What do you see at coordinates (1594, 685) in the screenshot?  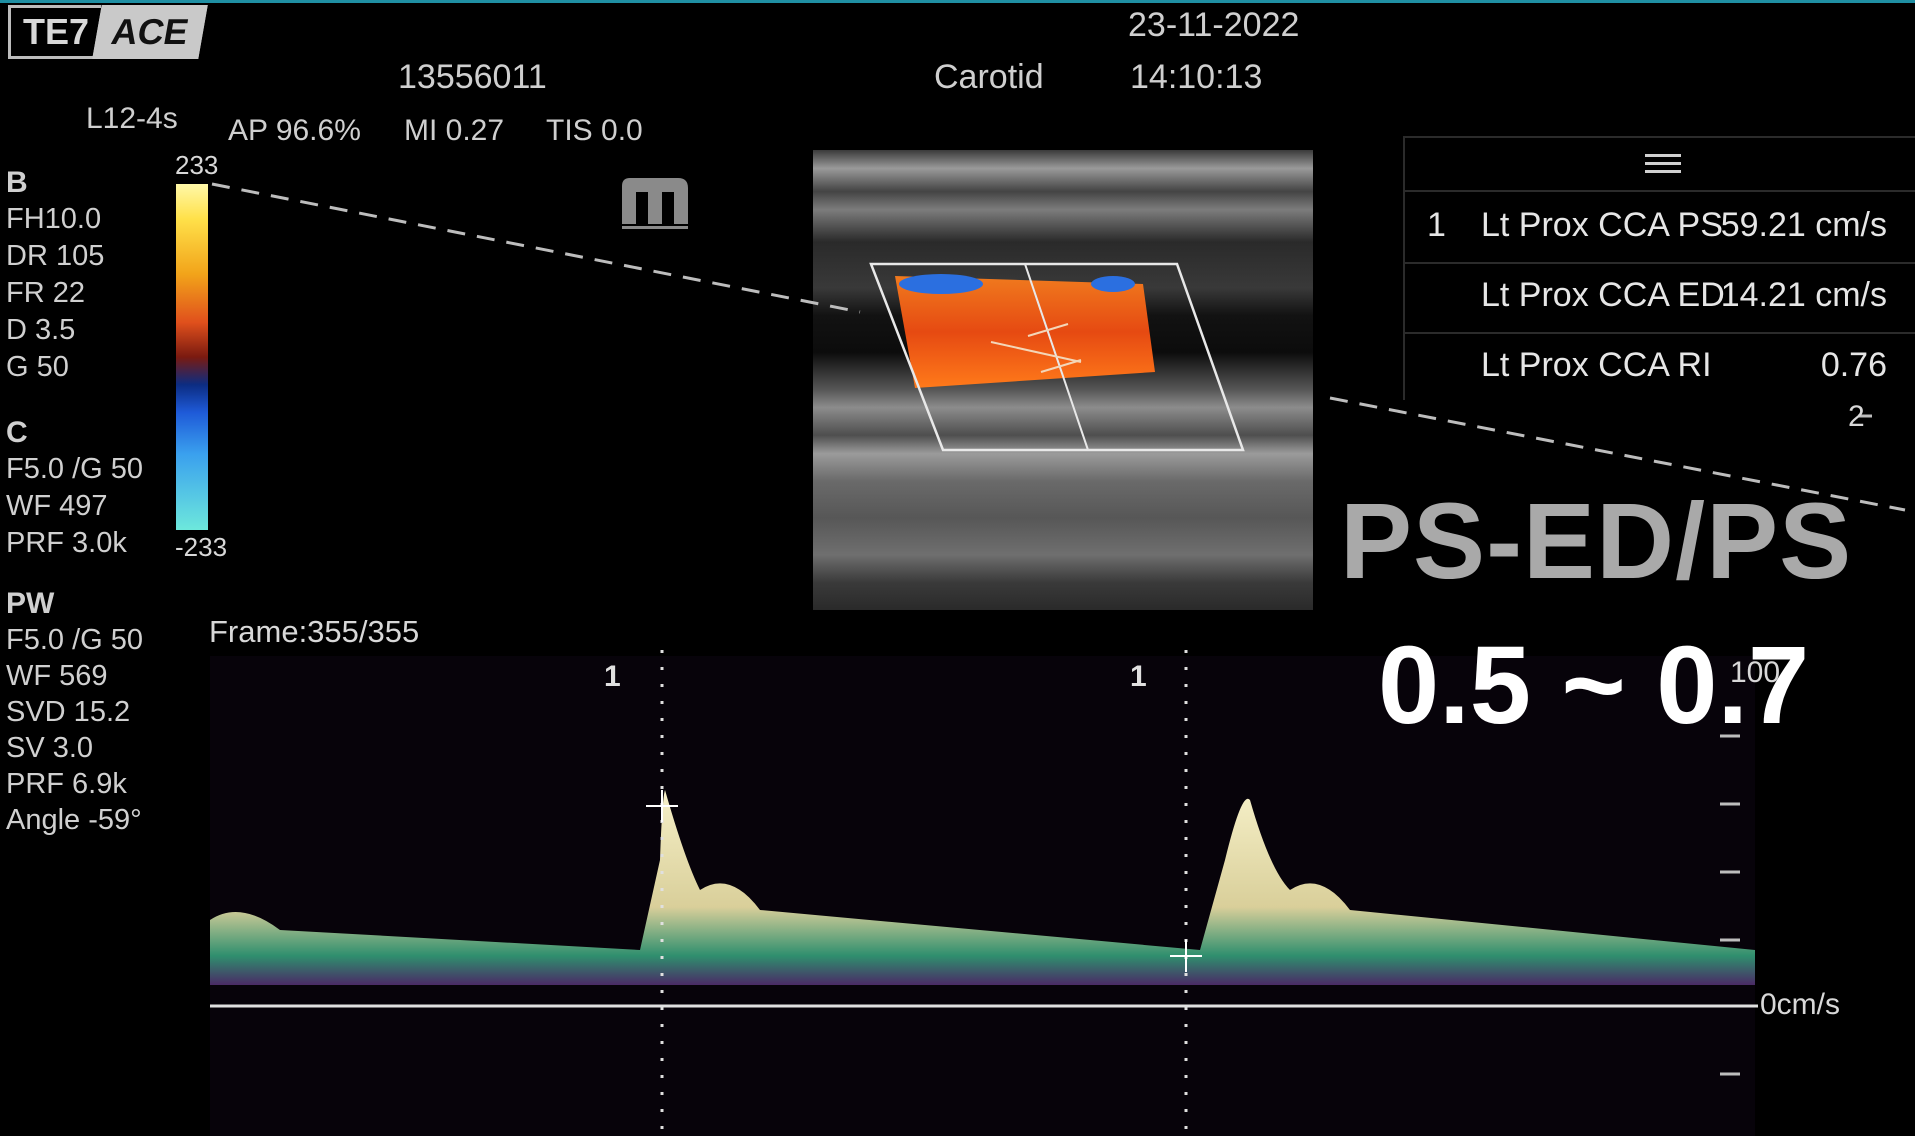 I see `ri-normal-range-overlay: 0.5 ~ 0.7` at bounding box center [1594, 685].